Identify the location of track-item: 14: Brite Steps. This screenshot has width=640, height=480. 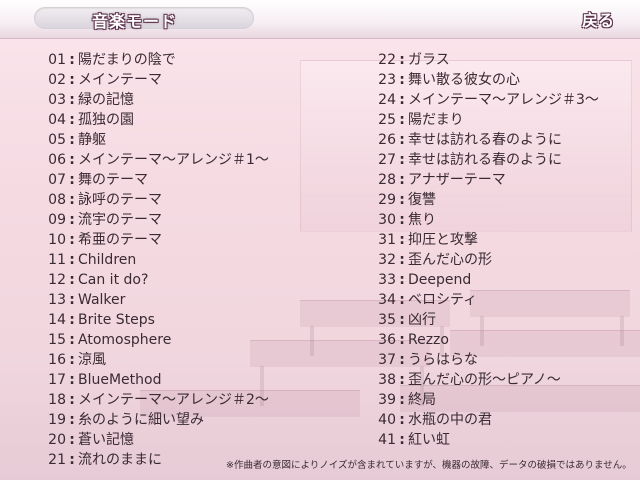
(152, 320).